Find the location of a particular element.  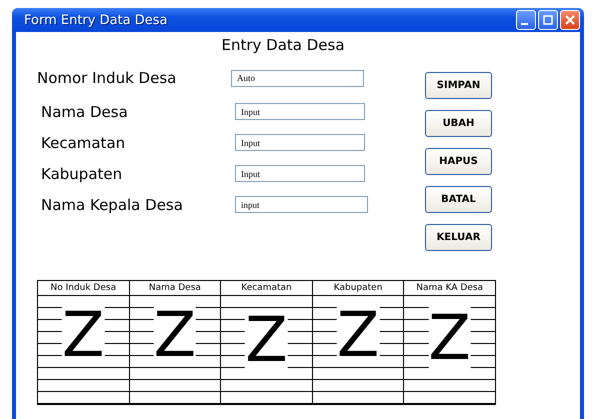

input-field: input is located at coordinates (301, 204).